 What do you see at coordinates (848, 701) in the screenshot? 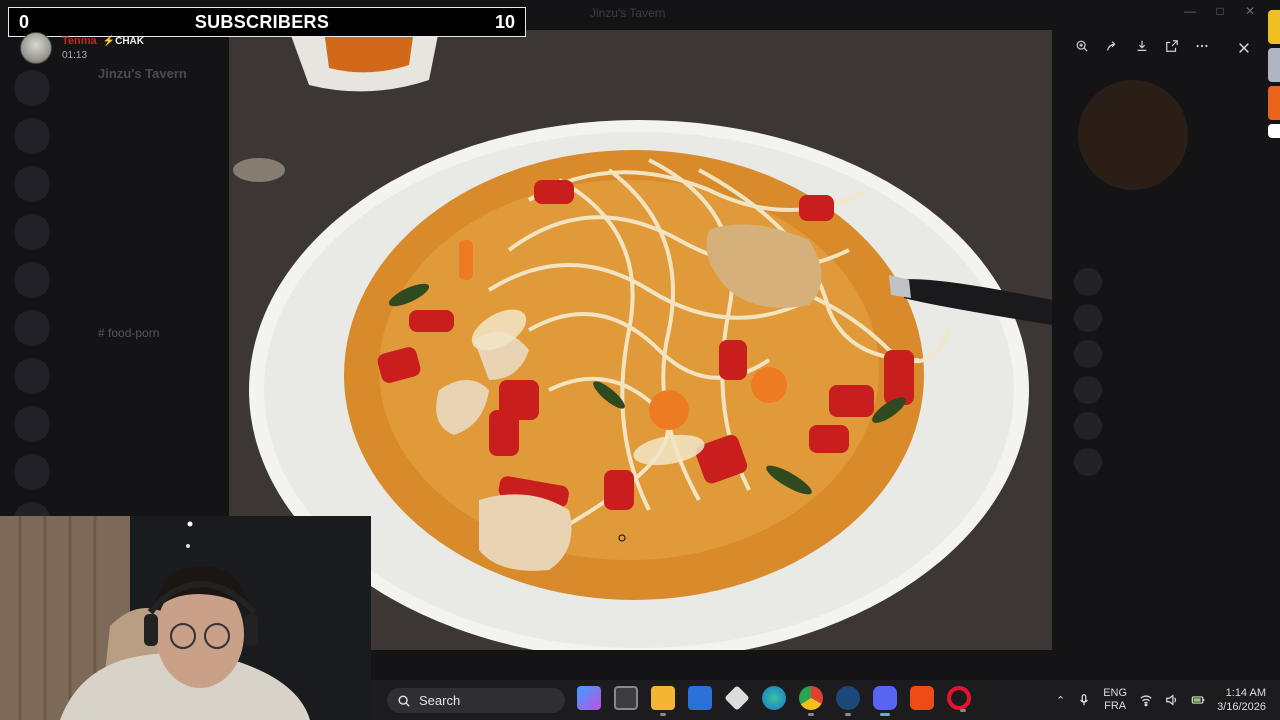
I see `steam-icon` at bounding box center [848, 701].